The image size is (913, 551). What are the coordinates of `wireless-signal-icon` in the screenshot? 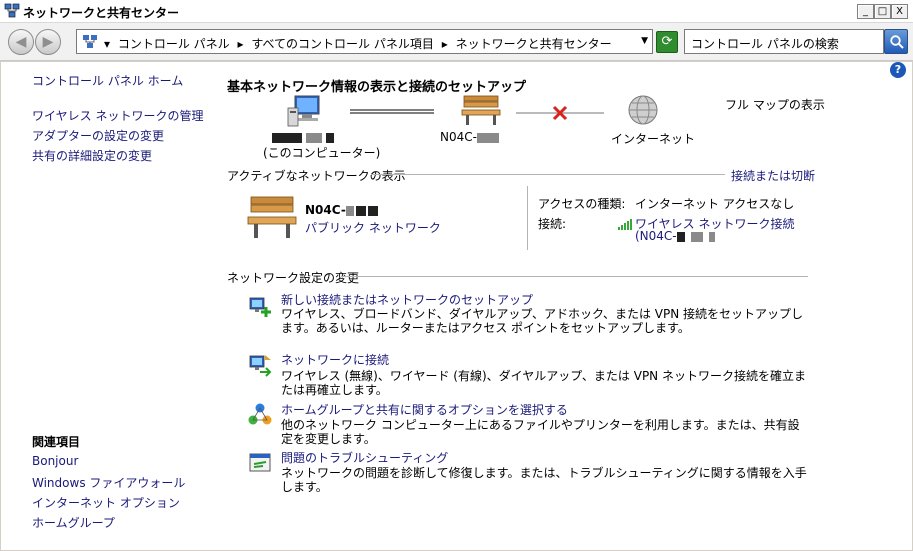 It's located at (625, 224).